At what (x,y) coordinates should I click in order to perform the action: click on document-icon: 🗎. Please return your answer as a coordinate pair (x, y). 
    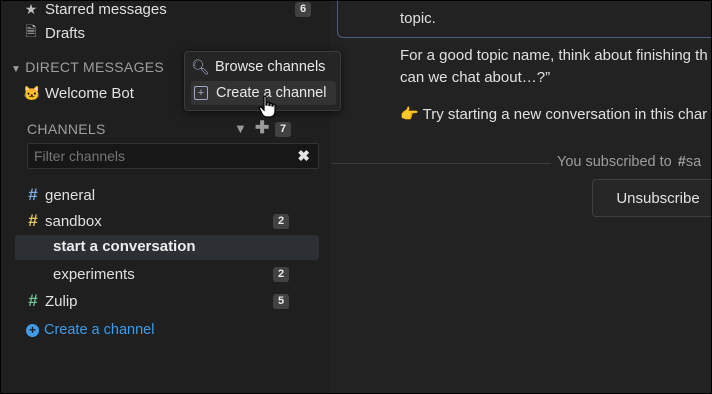
    Looking at the image, I should click on (31, 31).